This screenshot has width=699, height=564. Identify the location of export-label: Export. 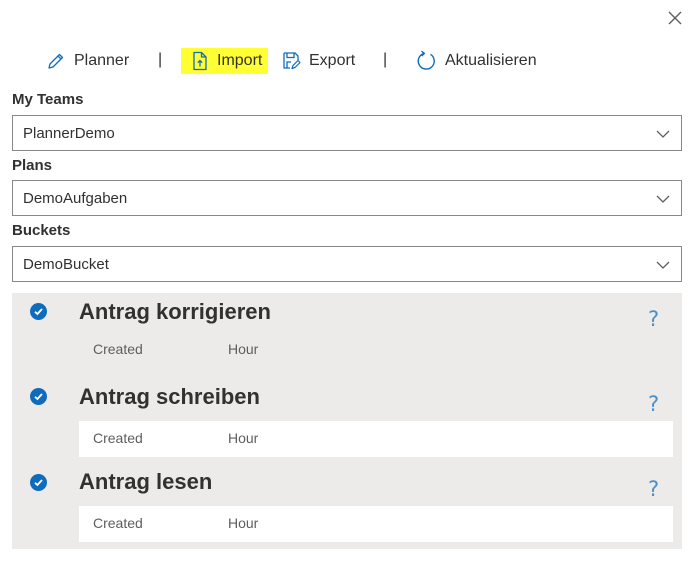
(332, 60).